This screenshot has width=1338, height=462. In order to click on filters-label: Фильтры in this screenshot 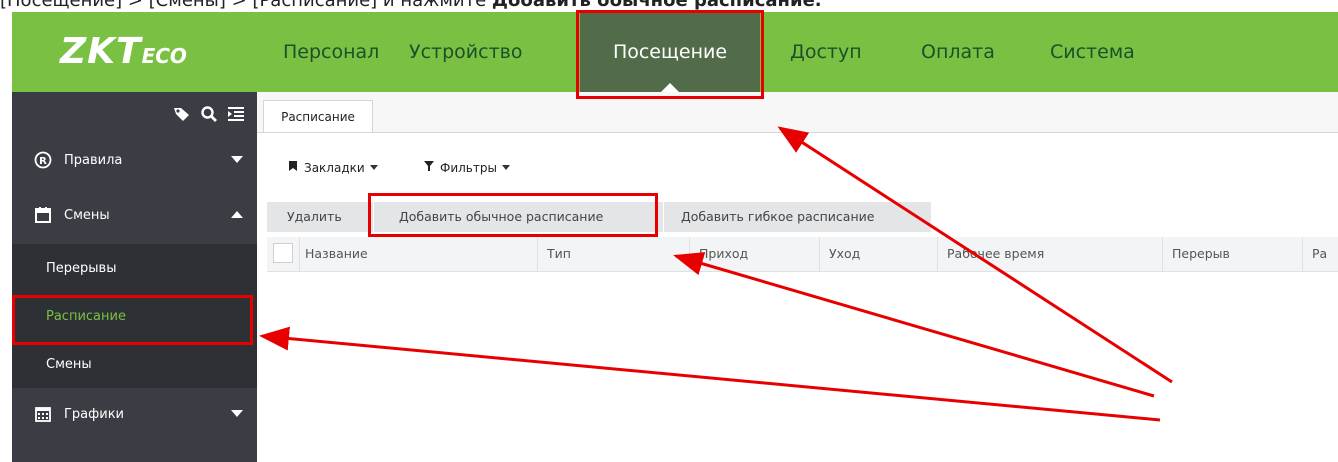, I will do `click(468, 167)`.